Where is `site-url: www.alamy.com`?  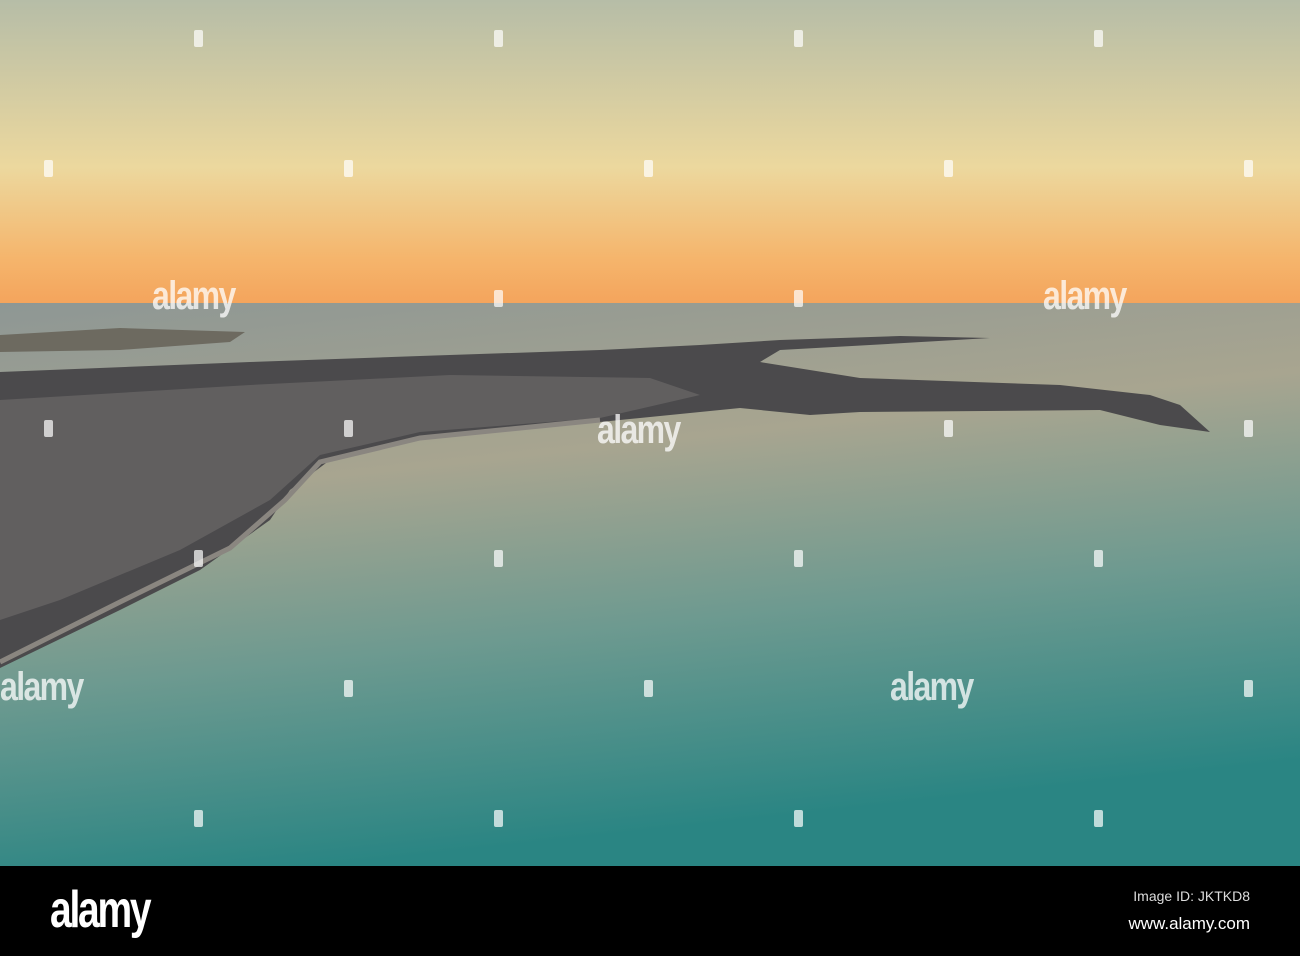 site-url: www.alamy.com is located at coordinates (1189, 923).